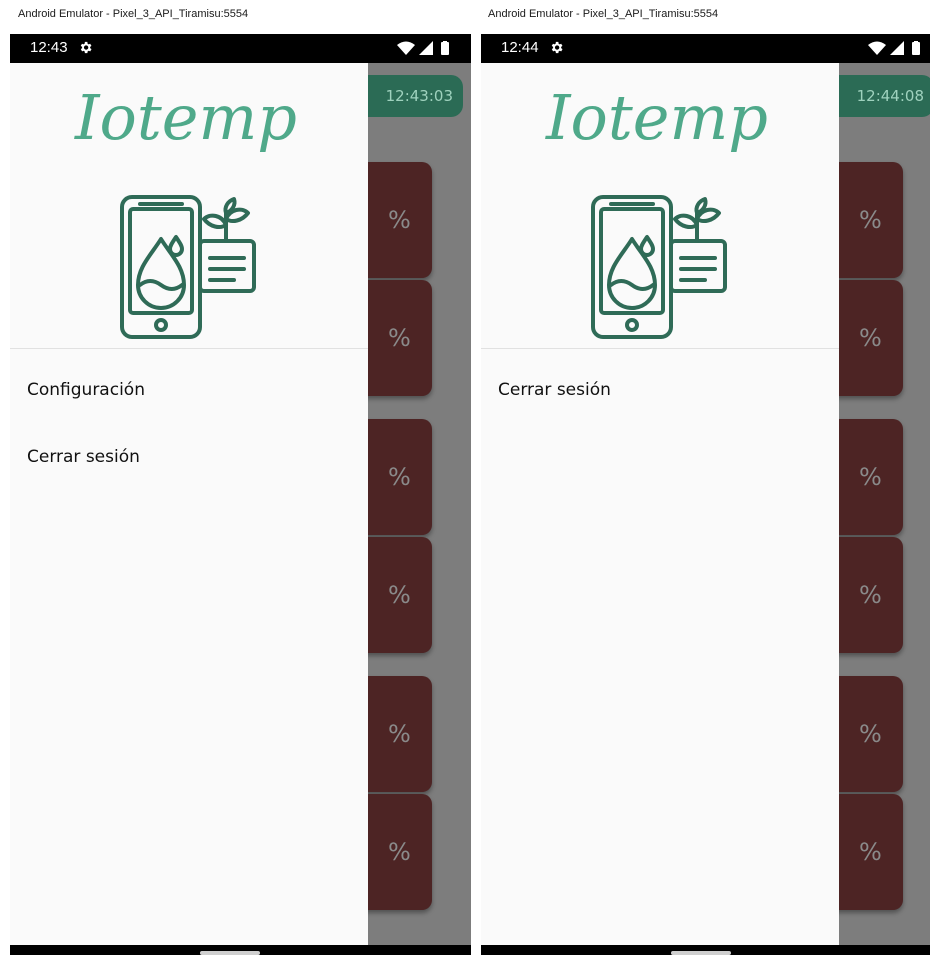 Image resolution: width=930 pixels, height=955 pixels. I want to click on app-clock: 12:43:03, so click(409, 96).